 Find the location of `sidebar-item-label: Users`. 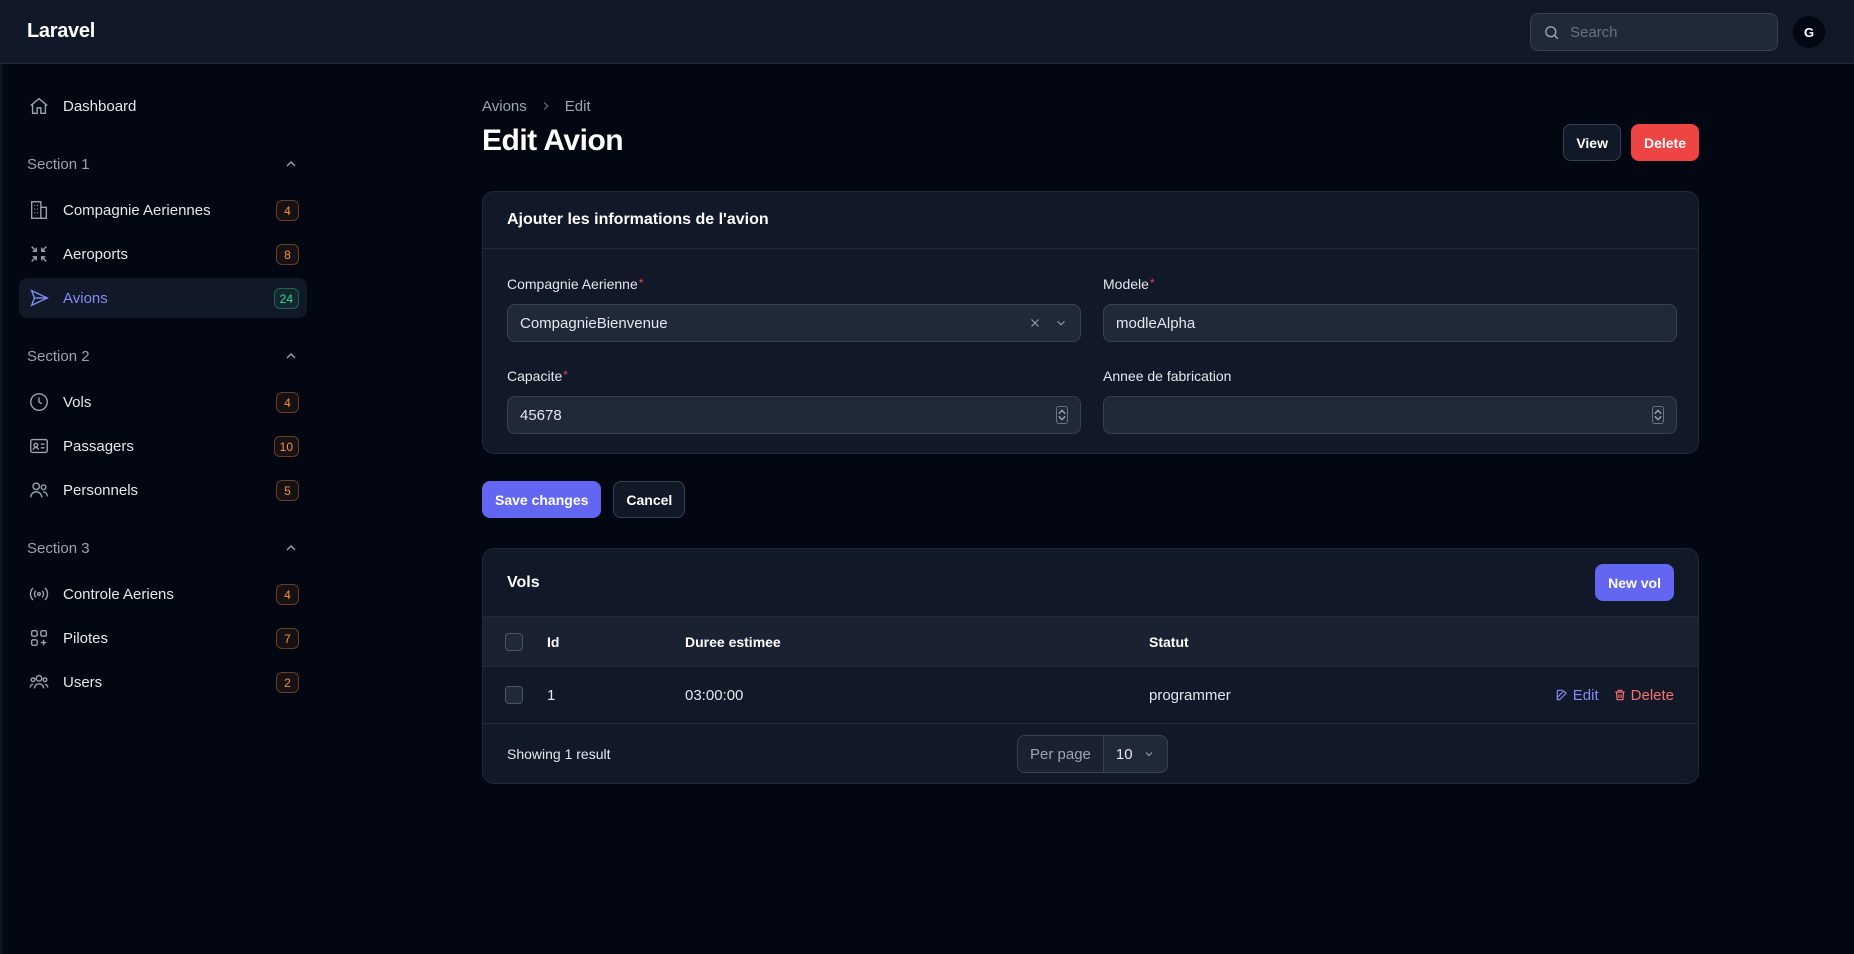

sidebar-item-label: Users is located at coordinates (83, 682).